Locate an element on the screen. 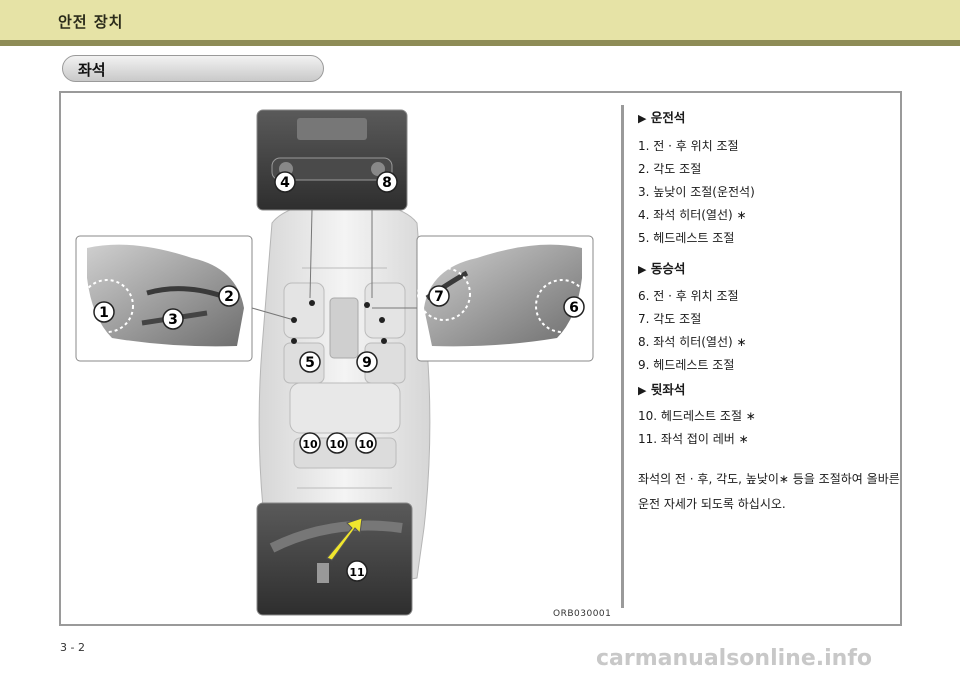  header-rule is located at coordinates (480, 43).